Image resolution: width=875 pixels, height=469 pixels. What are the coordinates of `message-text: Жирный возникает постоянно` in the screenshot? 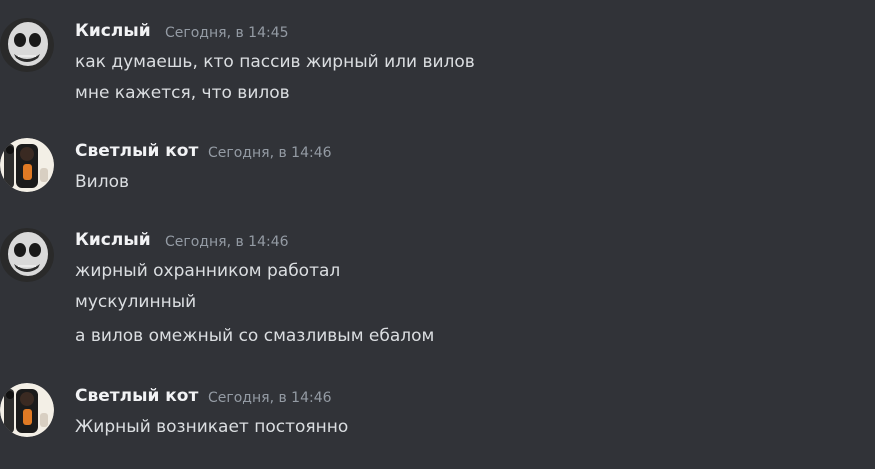 It's located at (212, 427).